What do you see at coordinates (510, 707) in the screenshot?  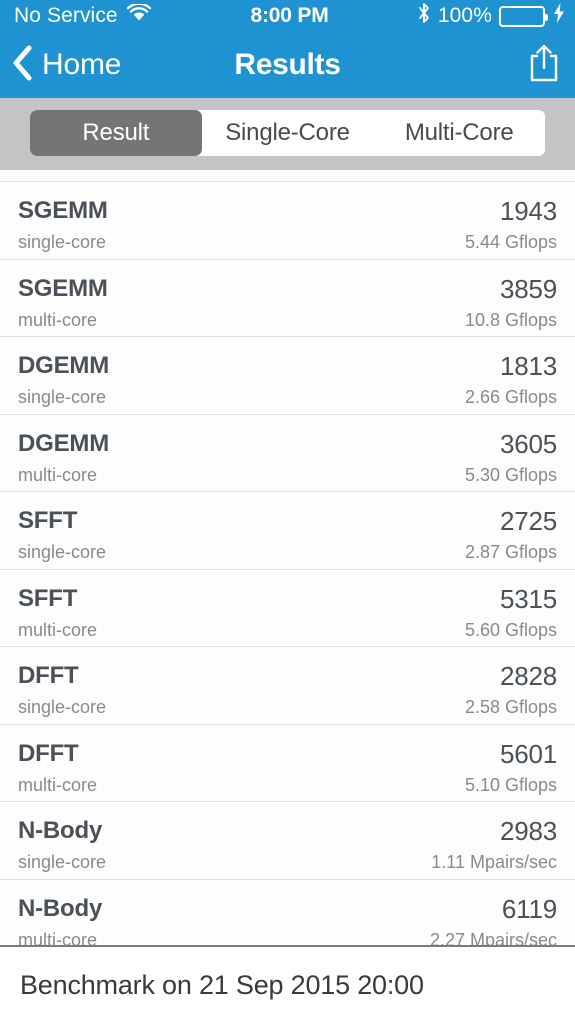 I see `benchmark-rate: 2.58 Gflops` at bounding box center [510, 707].